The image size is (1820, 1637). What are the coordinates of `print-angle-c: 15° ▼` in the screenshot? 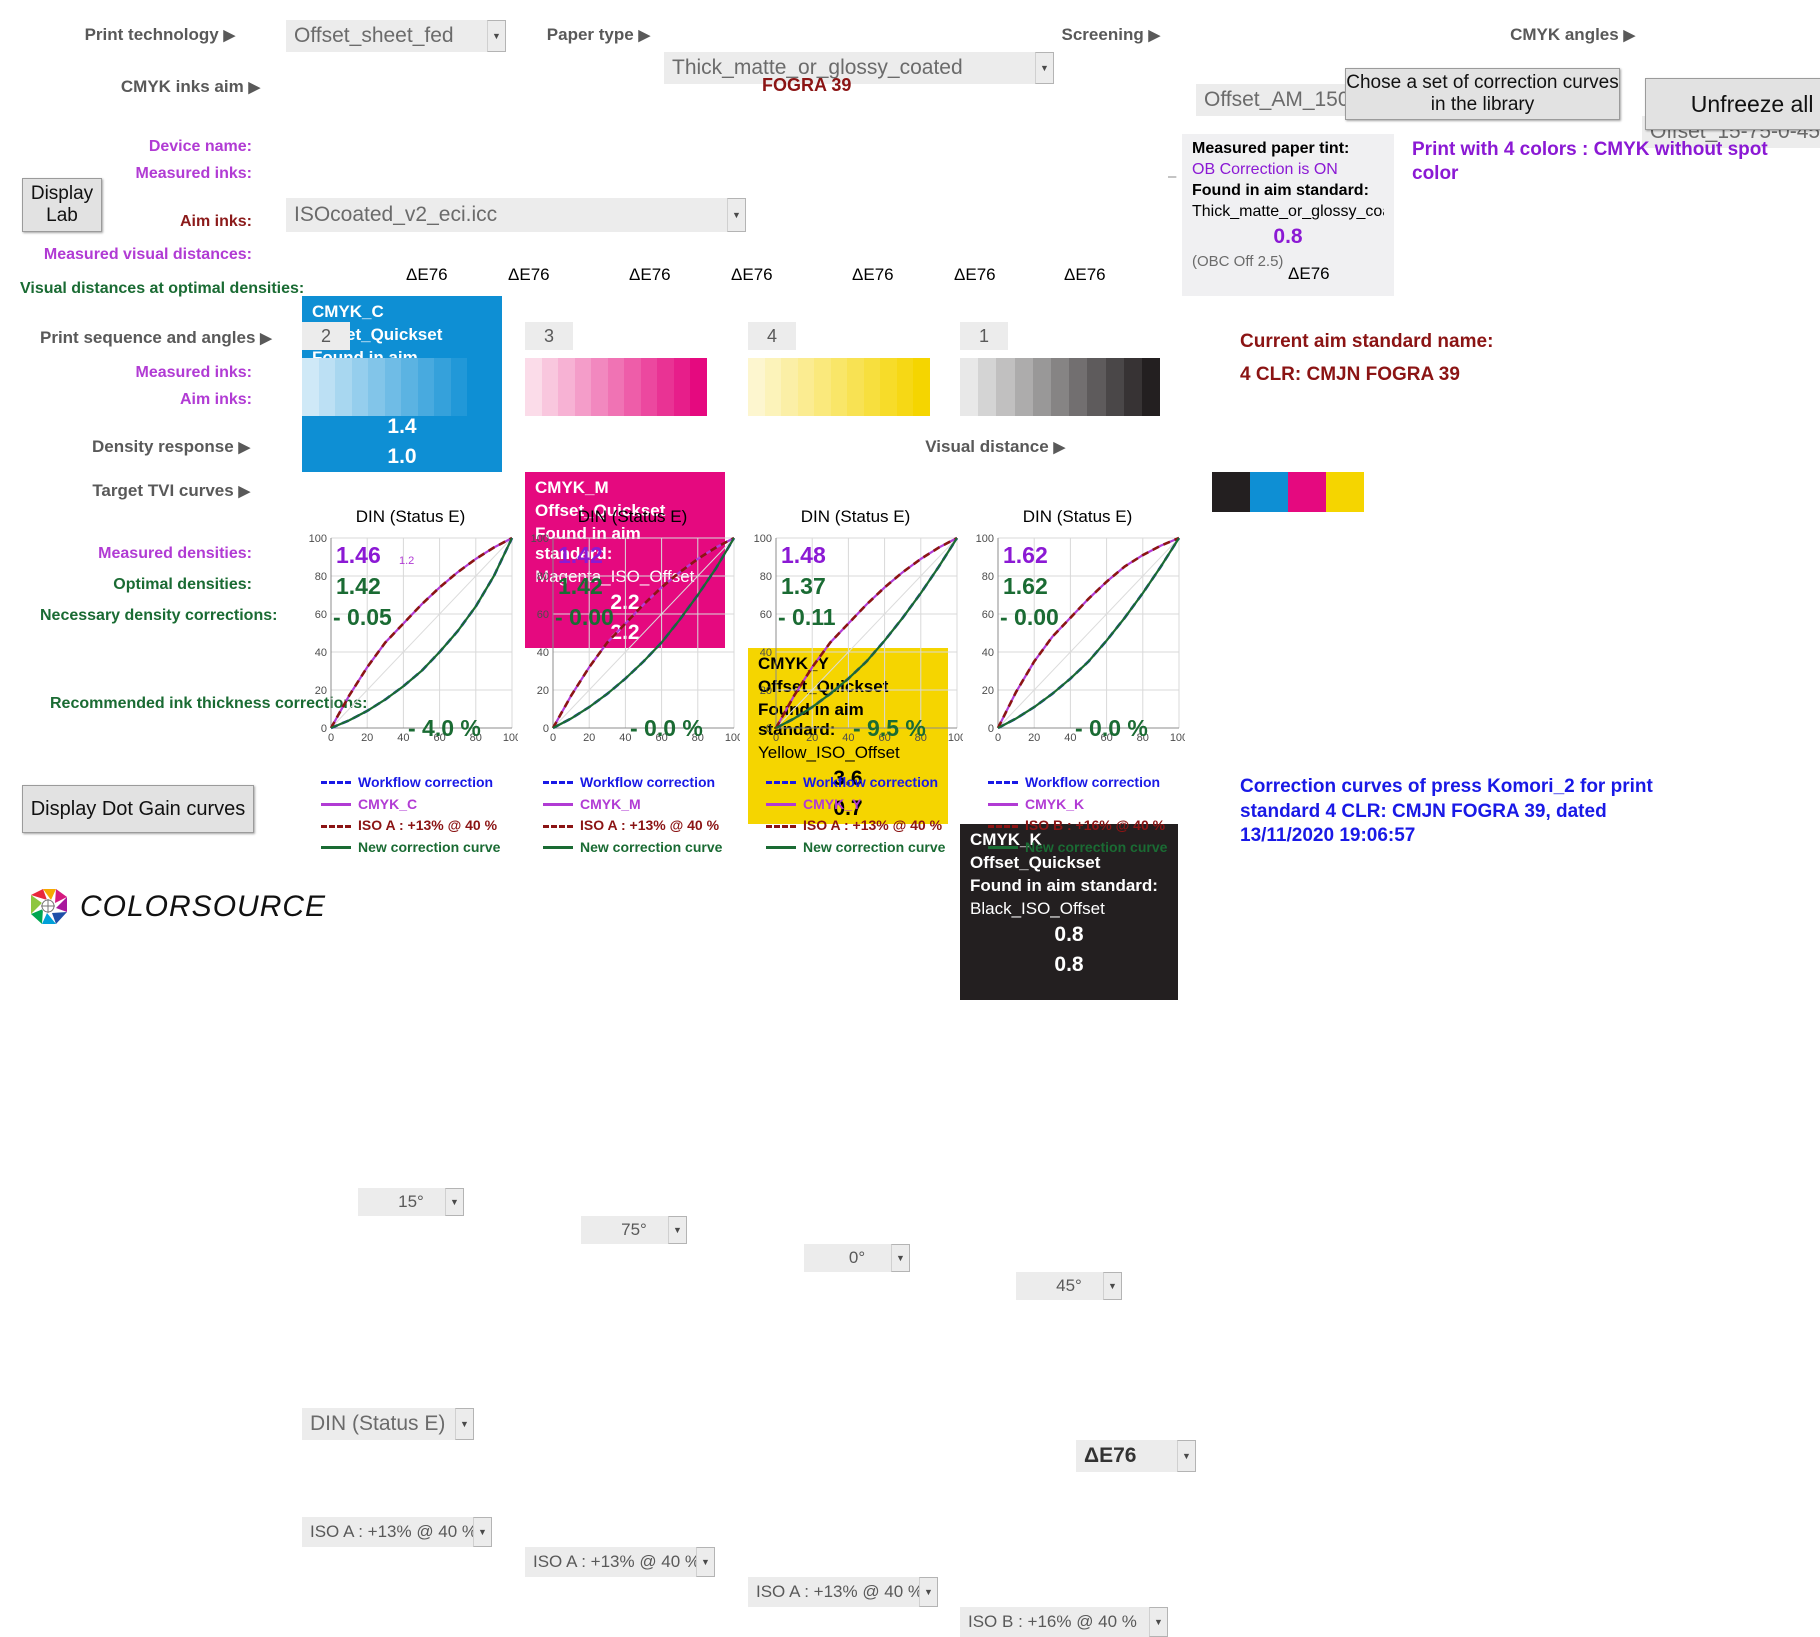 It's located at (411, 1202).